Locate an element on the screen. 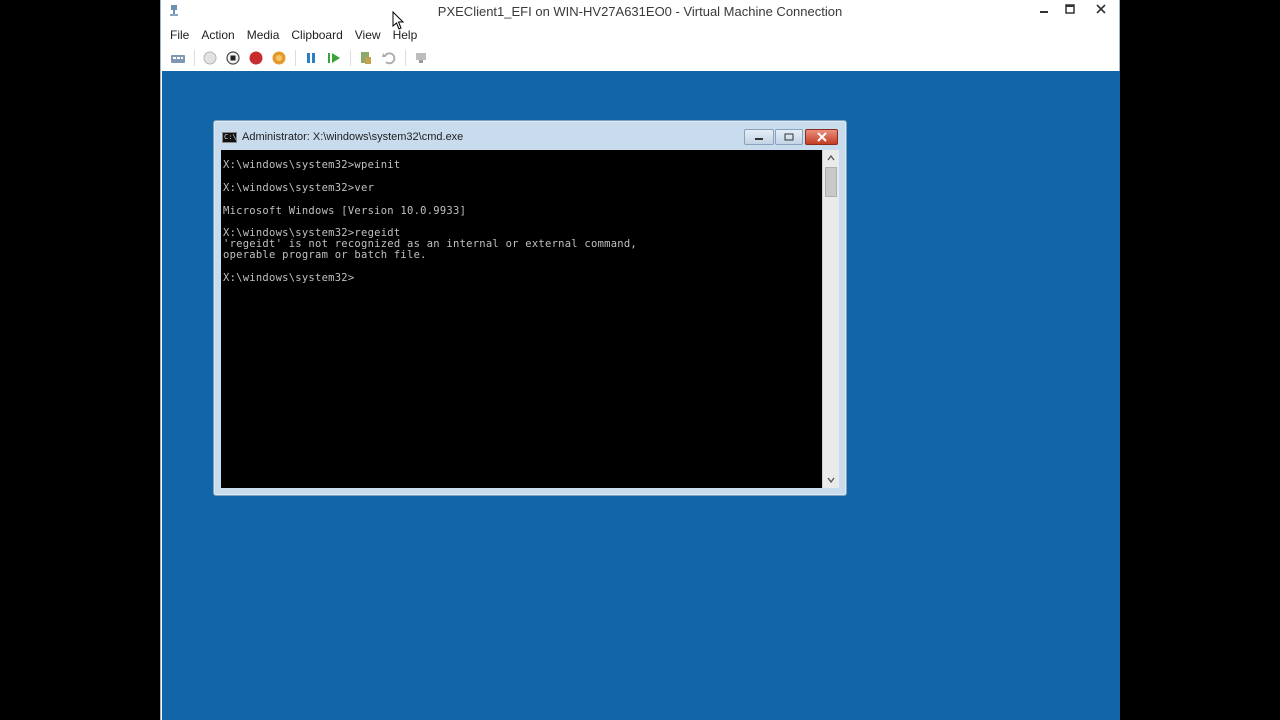 The image size is (1280, 720). enhanced-session-button is located at coordinates (421, 58).